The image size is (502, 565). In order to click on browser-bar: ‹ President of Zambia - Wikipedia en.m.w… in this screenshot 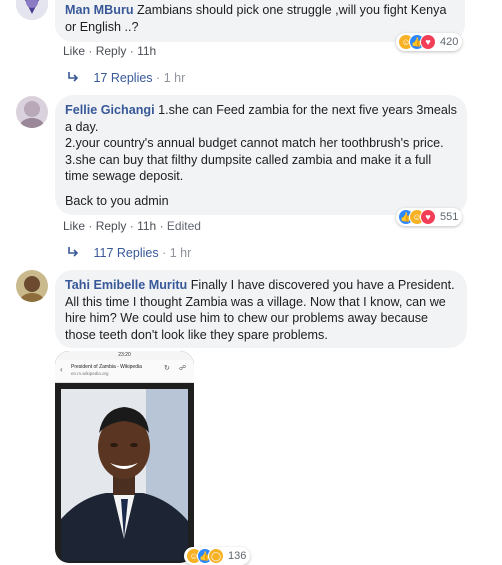, I will do `click(124, 371)`.